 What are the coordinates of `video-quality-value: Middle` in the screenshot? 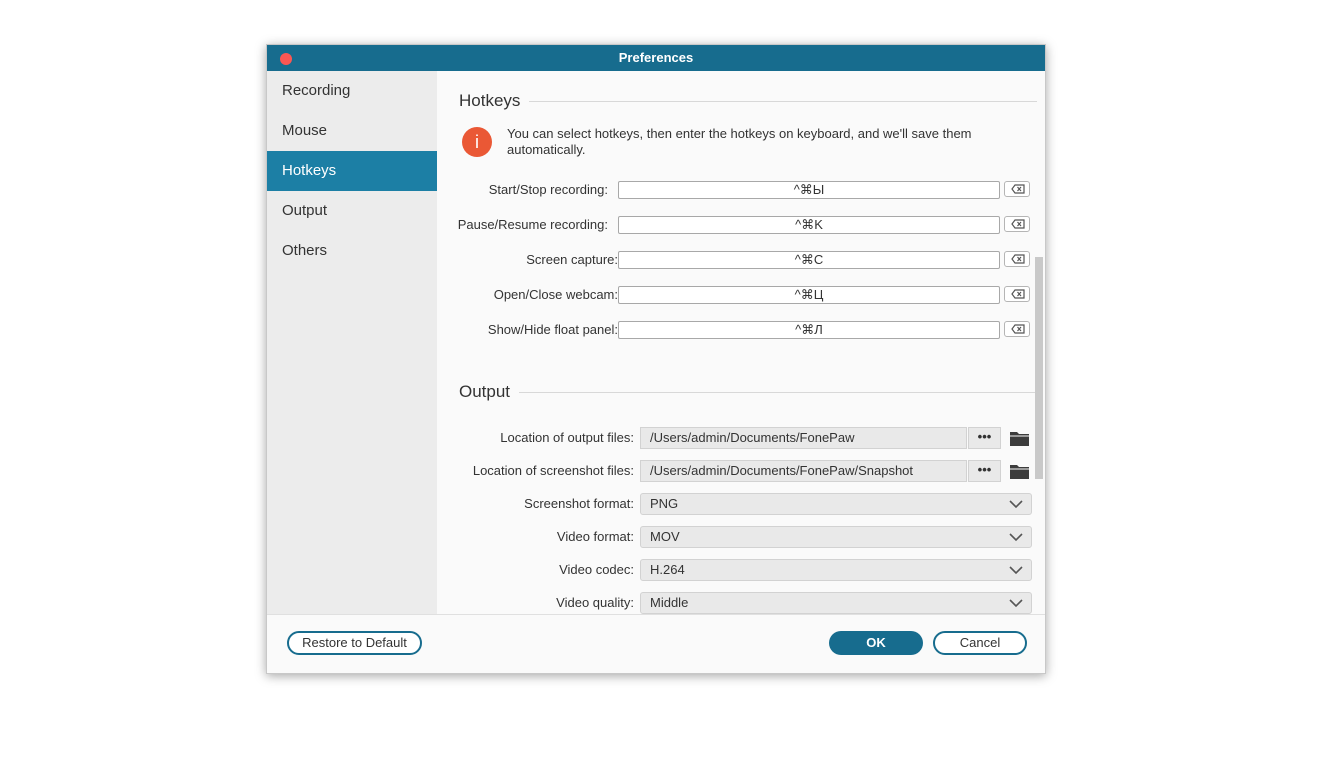 It's located at (669, 602).